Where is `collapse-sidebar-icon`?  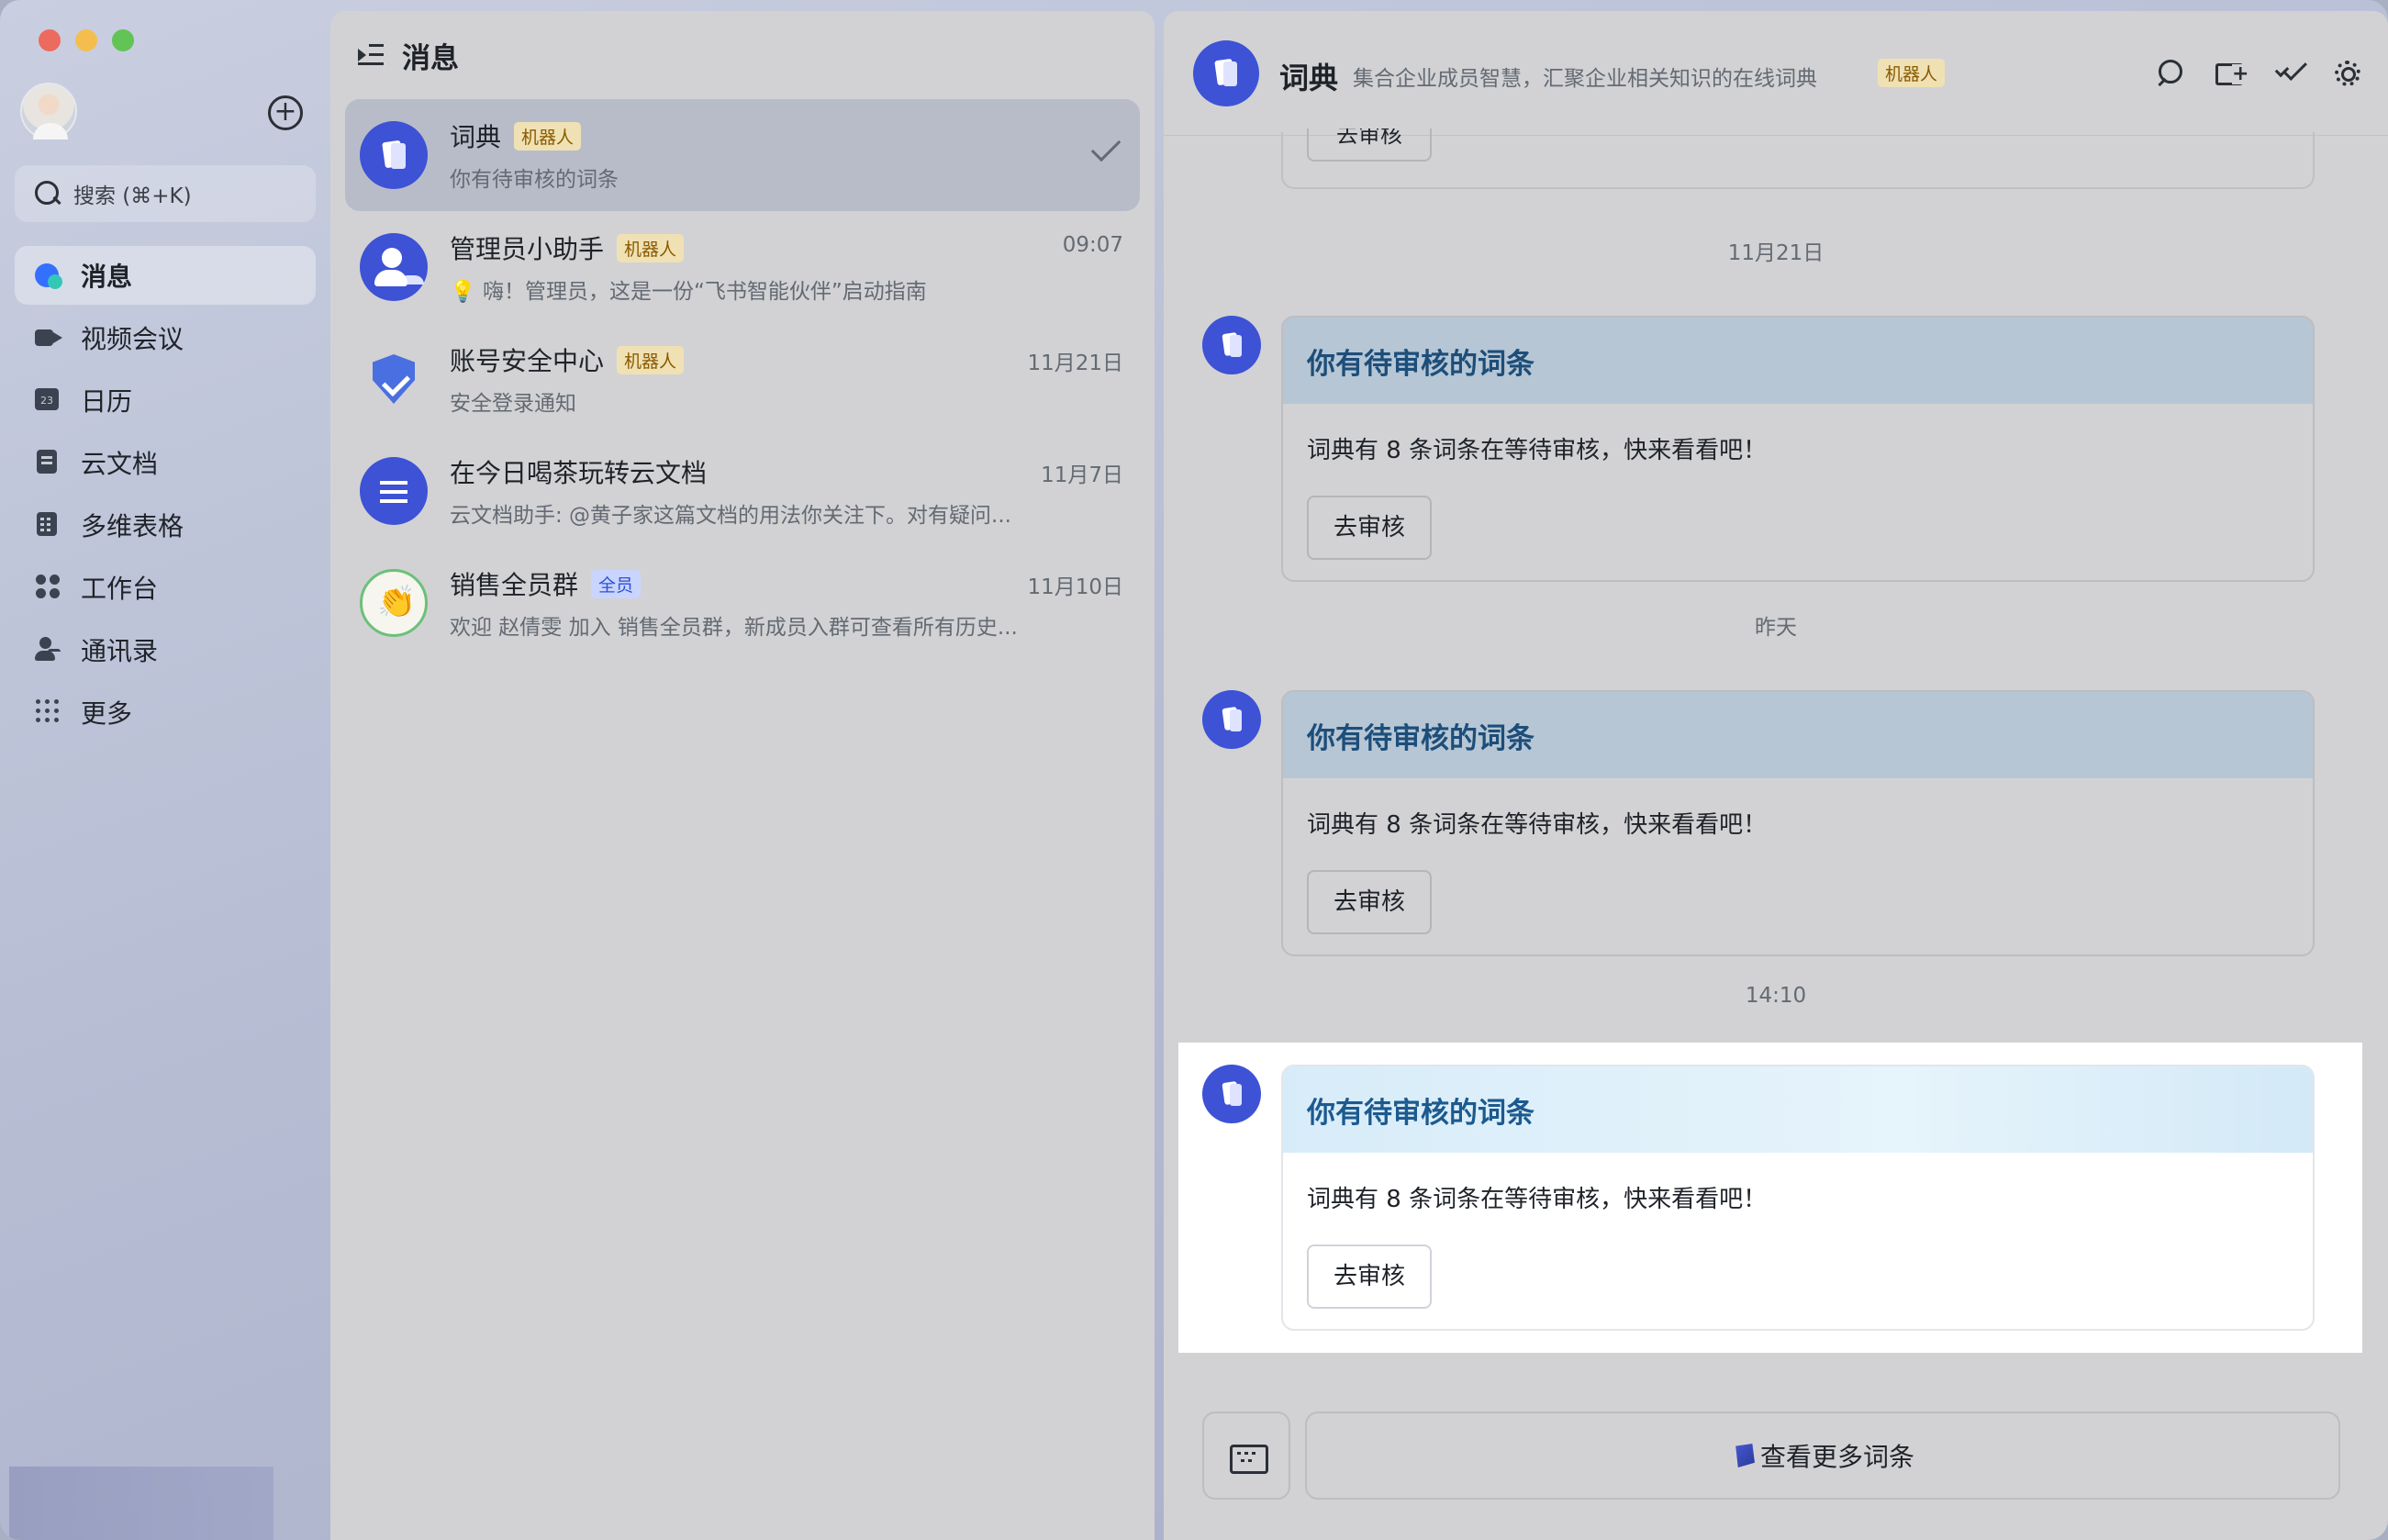
collapse-sidebar-icon is located at coordinates (371, 55).